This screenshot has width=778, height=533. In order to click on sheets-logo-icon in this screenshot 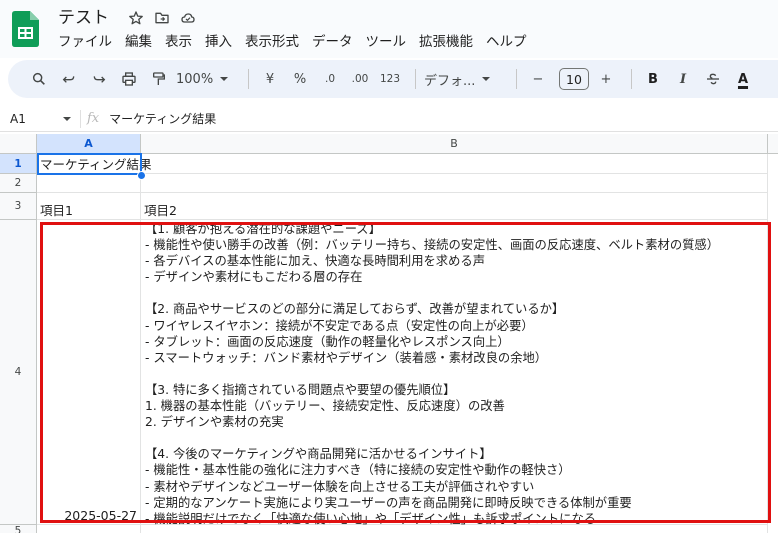, I will do `click(25, 29)`.